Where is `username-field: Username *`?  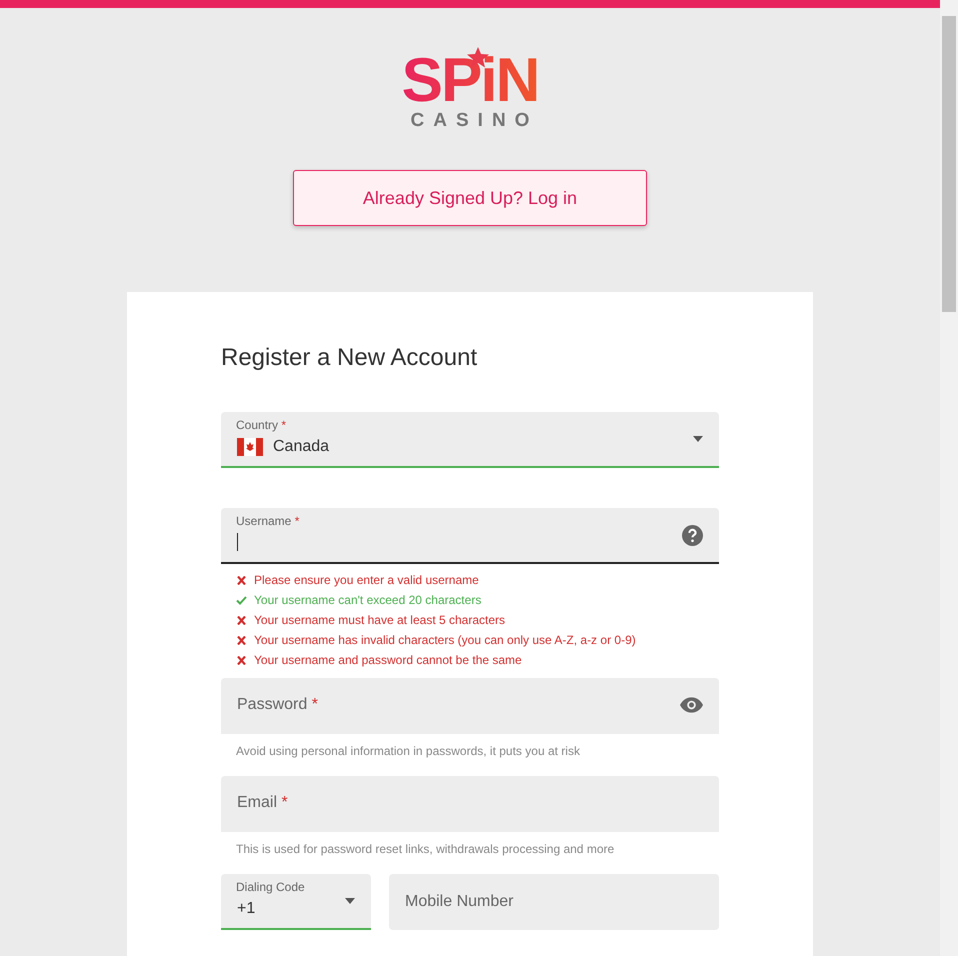
username-field: Username * is located at coordinates (470, 536).